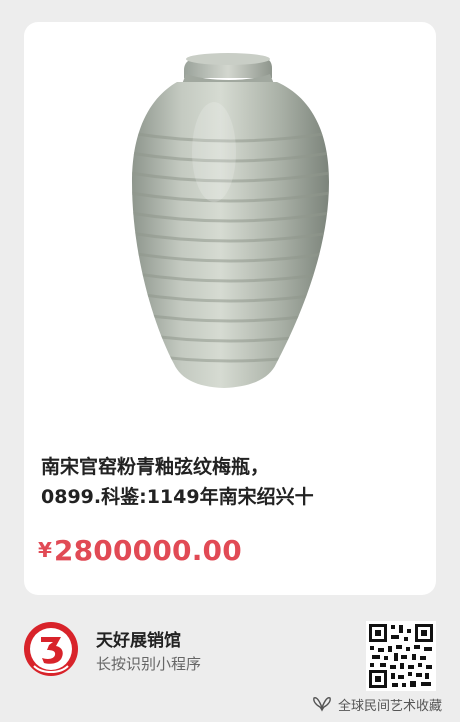  I want to click on product-title-line-2: 0899.科鉴:1149年南宋绍兴十, so click(177, 497).